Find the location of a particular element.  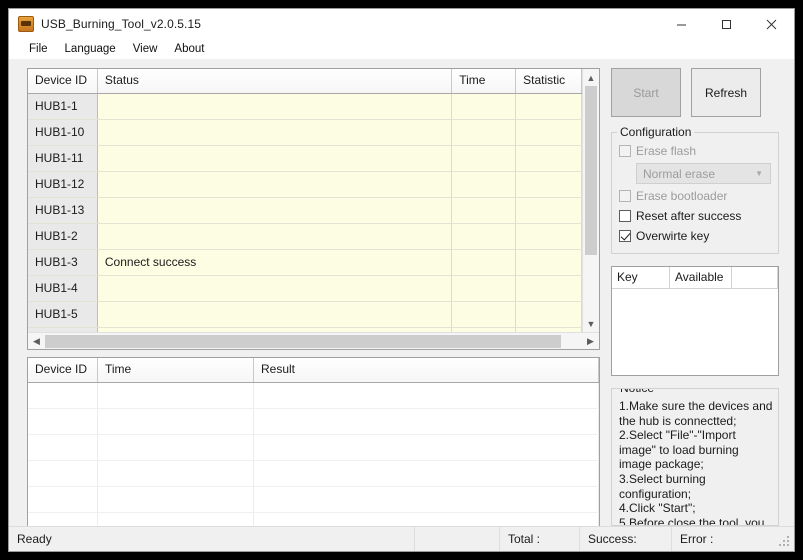

scroll-right-icon: ▶ is located at coordinates (590, 341).